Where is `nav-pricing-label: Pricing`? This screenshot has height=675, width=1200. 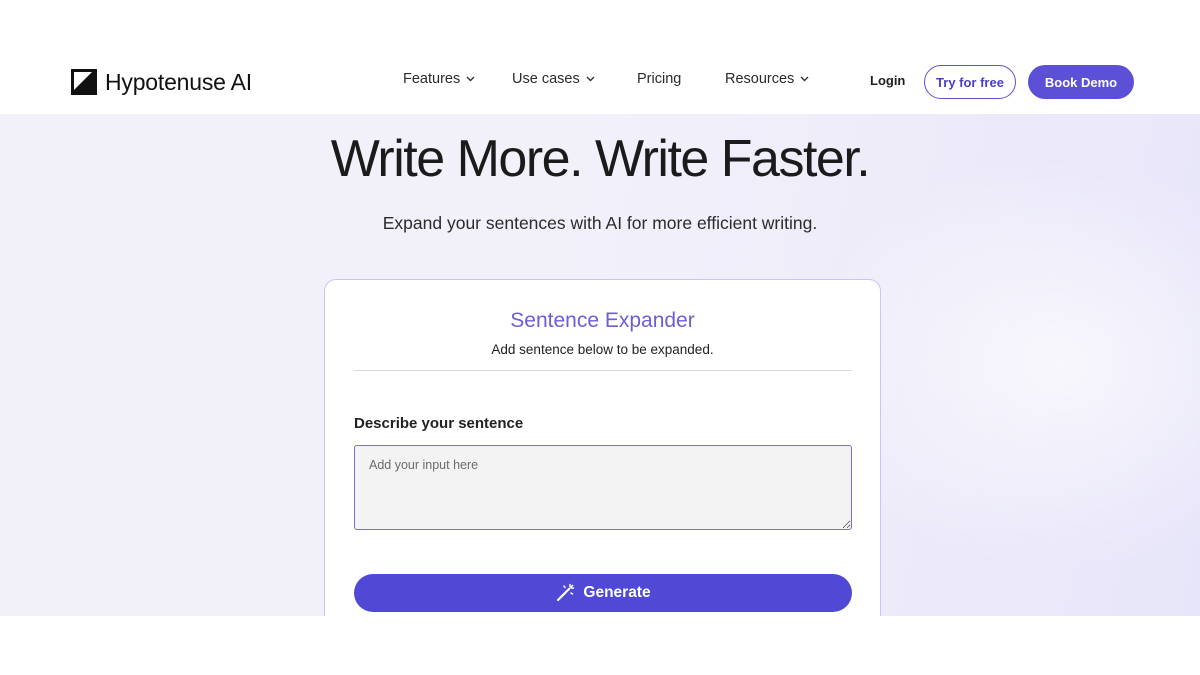 nav-pricing-label: Pricing is located at coordinates (659, 79).